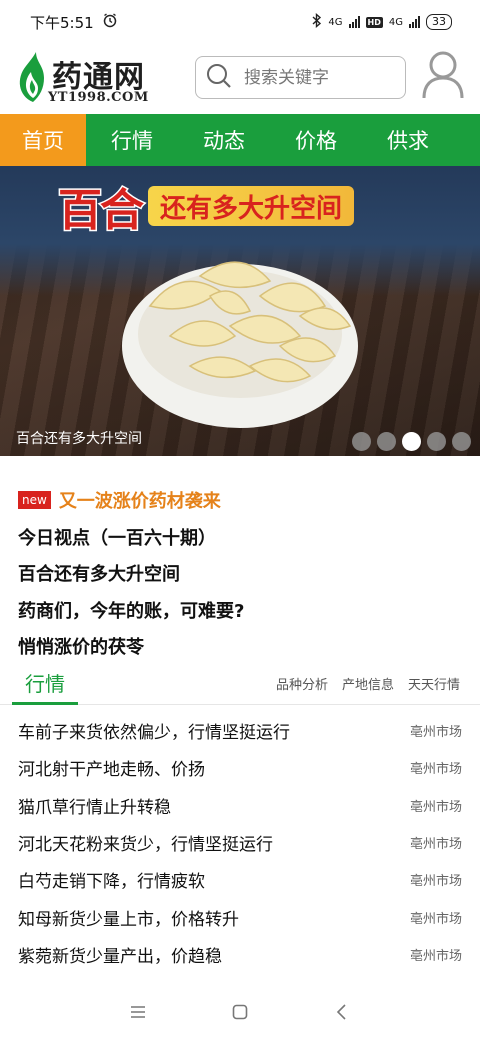  Describe the element at coordinates (319, 77) in the screenshot. I see `search-input` at that location.